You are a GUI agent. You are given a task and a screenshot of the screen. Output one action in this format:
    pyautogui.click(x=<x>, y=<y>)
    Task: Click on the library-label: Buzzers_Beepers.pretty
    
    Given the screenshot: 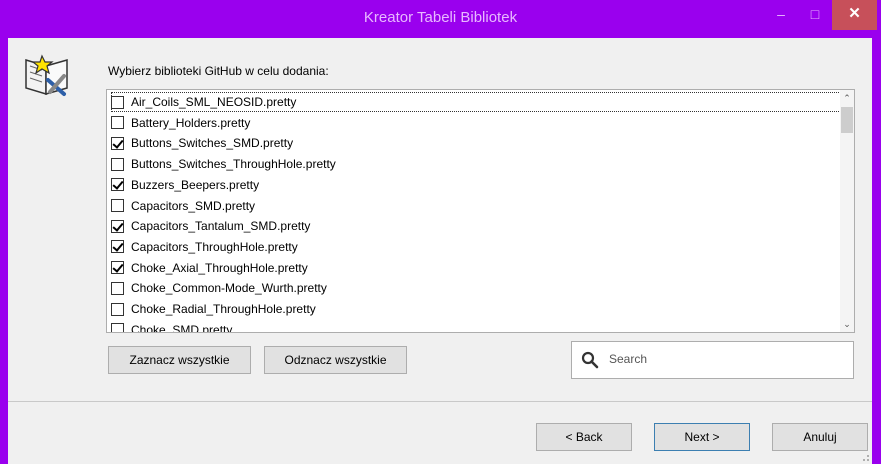 What is the action you would take?
    pyautogui.click(x=195, y=184)
    